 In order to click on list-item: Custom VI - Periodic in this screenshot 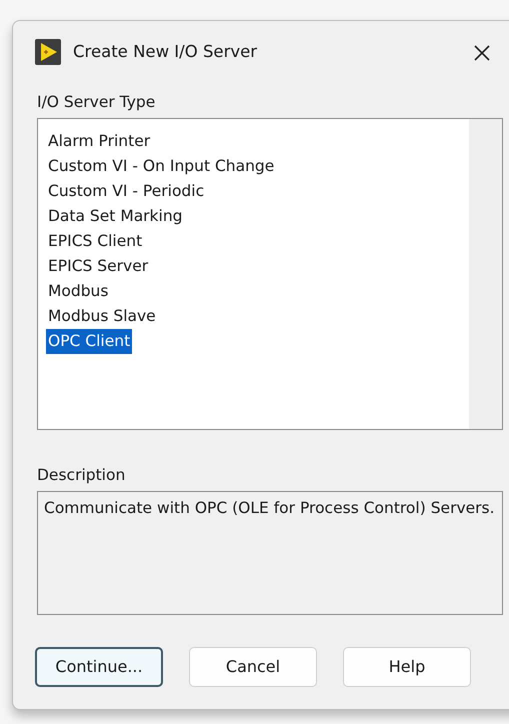, I will do `click(126, 191)`.